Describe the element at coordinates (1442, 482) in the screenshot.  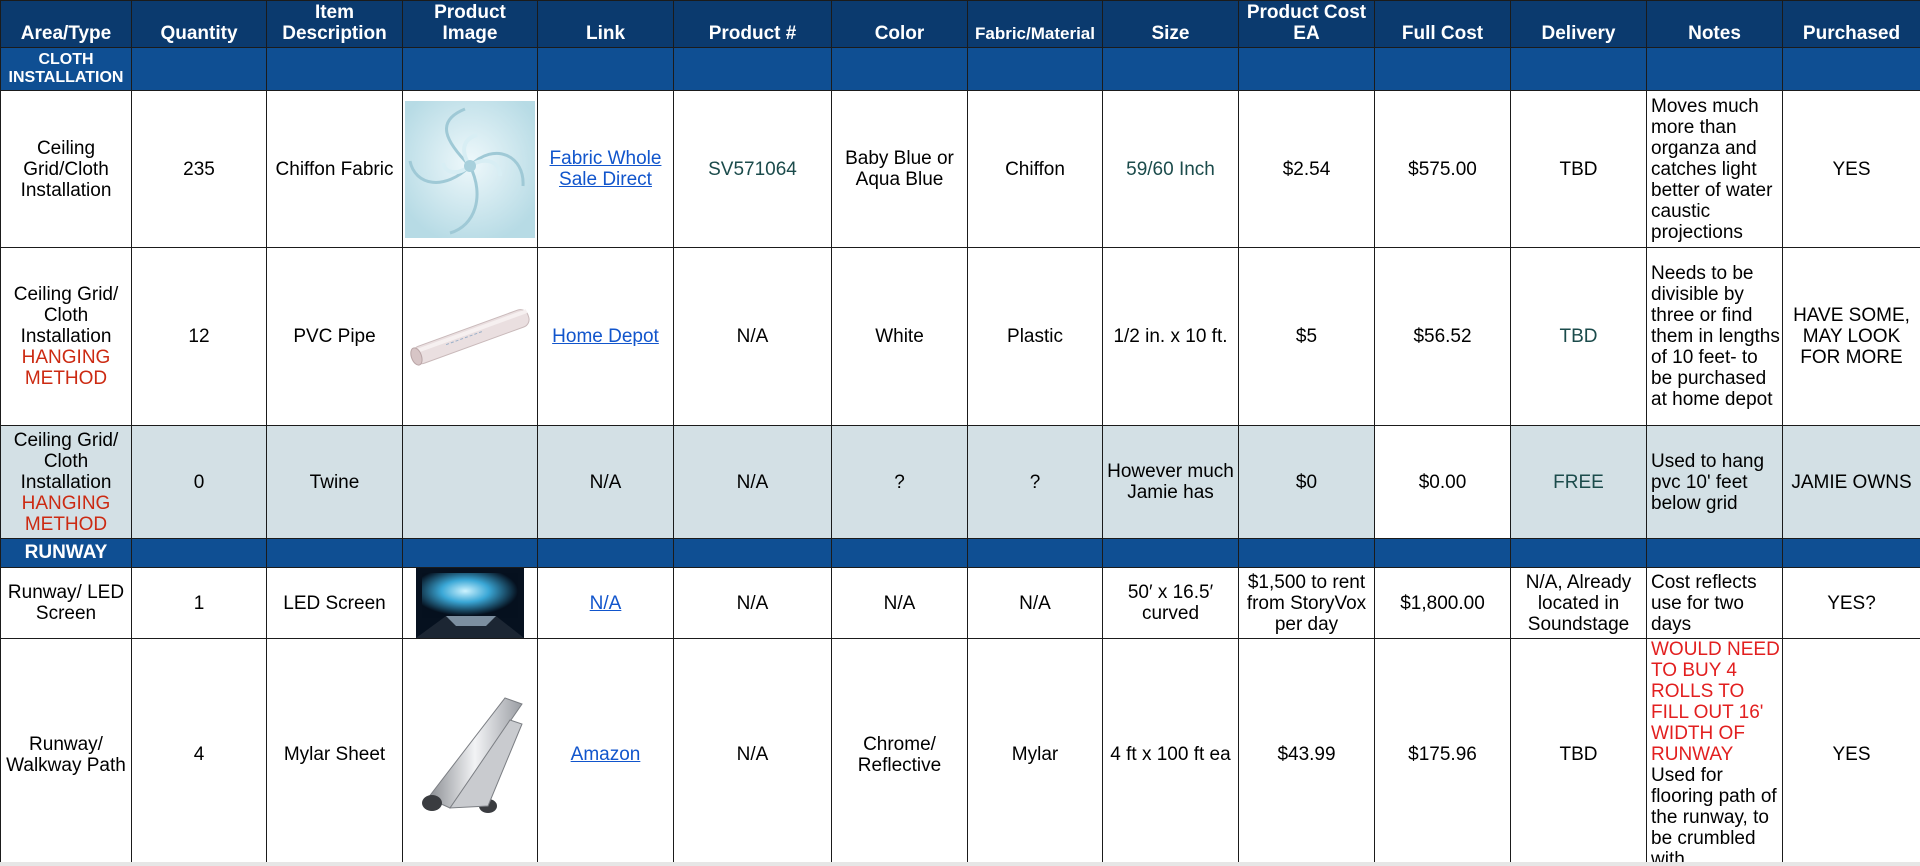
I see `cell-full-cost: $0.00` at that location.